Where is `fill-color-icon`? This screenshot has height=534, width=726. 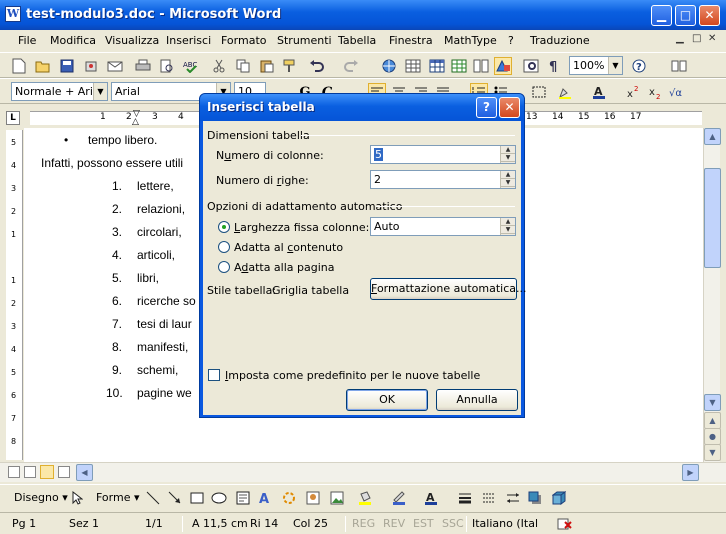 fill-color-icon is located at coordinates (365, 498).